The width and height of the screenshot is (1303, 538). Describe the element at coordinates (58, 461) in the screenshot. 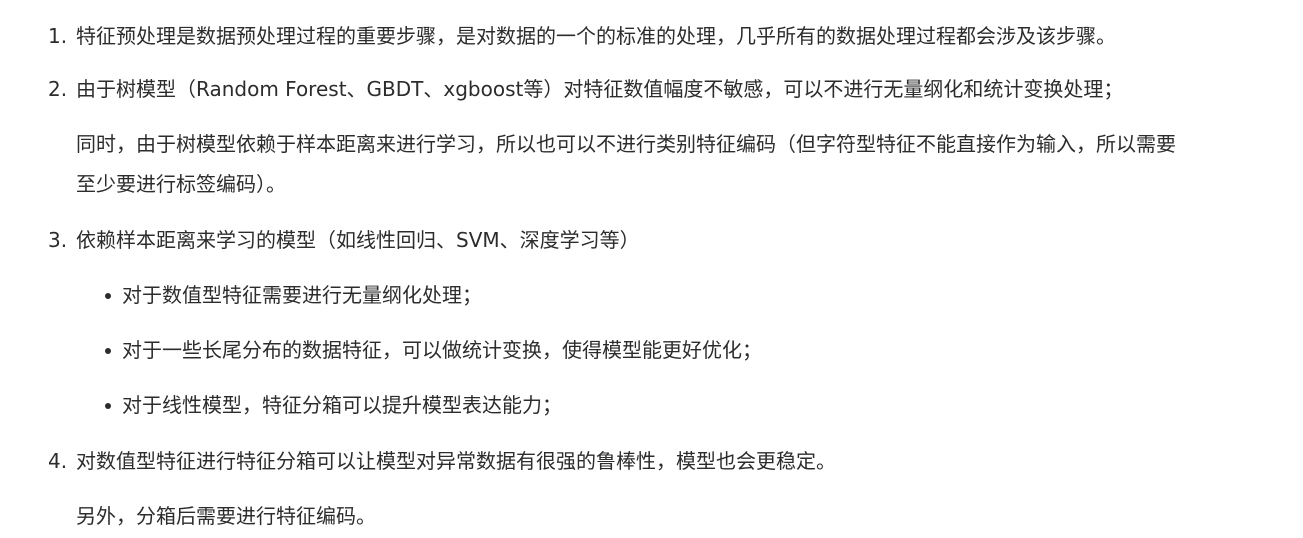

I see `list-number-4: 4.` at that location.